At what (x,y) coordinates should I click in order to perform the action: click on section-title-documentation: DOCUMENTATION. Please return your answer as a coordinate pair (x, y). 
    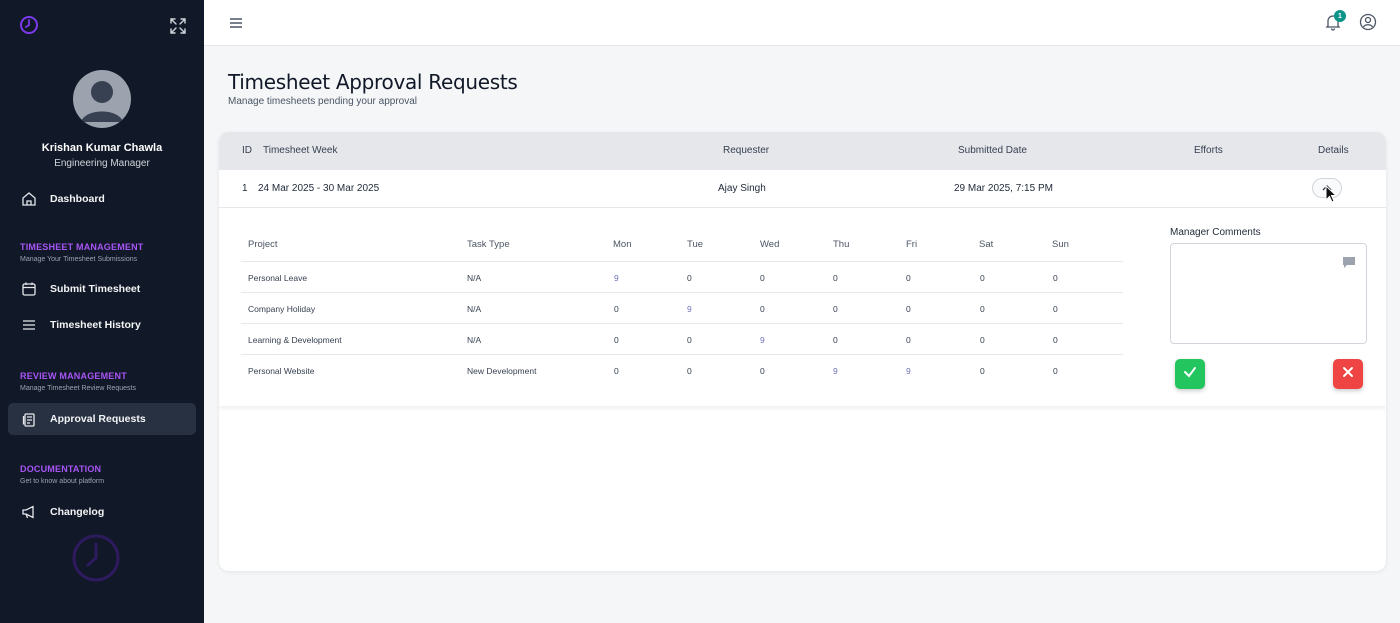
    Looking at the image, I should click on (61, 469).